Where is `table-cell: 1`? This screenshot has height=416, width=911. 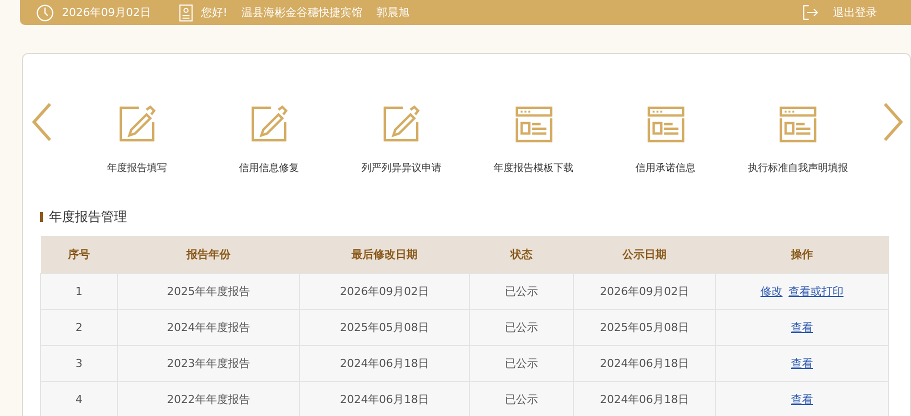 table-cell: 1 is located at coordinates (79, 292).